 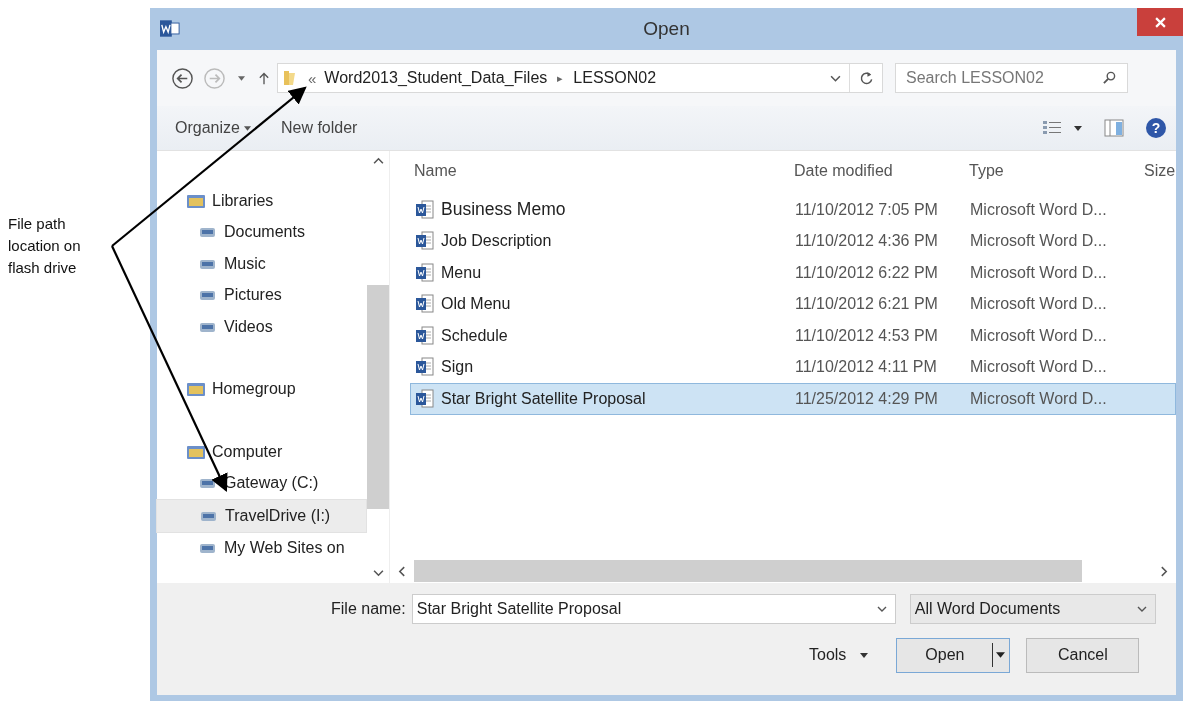 What do you see at coordinates (1109, 77) in the screenshot?
I see `search-icon` at bounding box center [1109, 77].